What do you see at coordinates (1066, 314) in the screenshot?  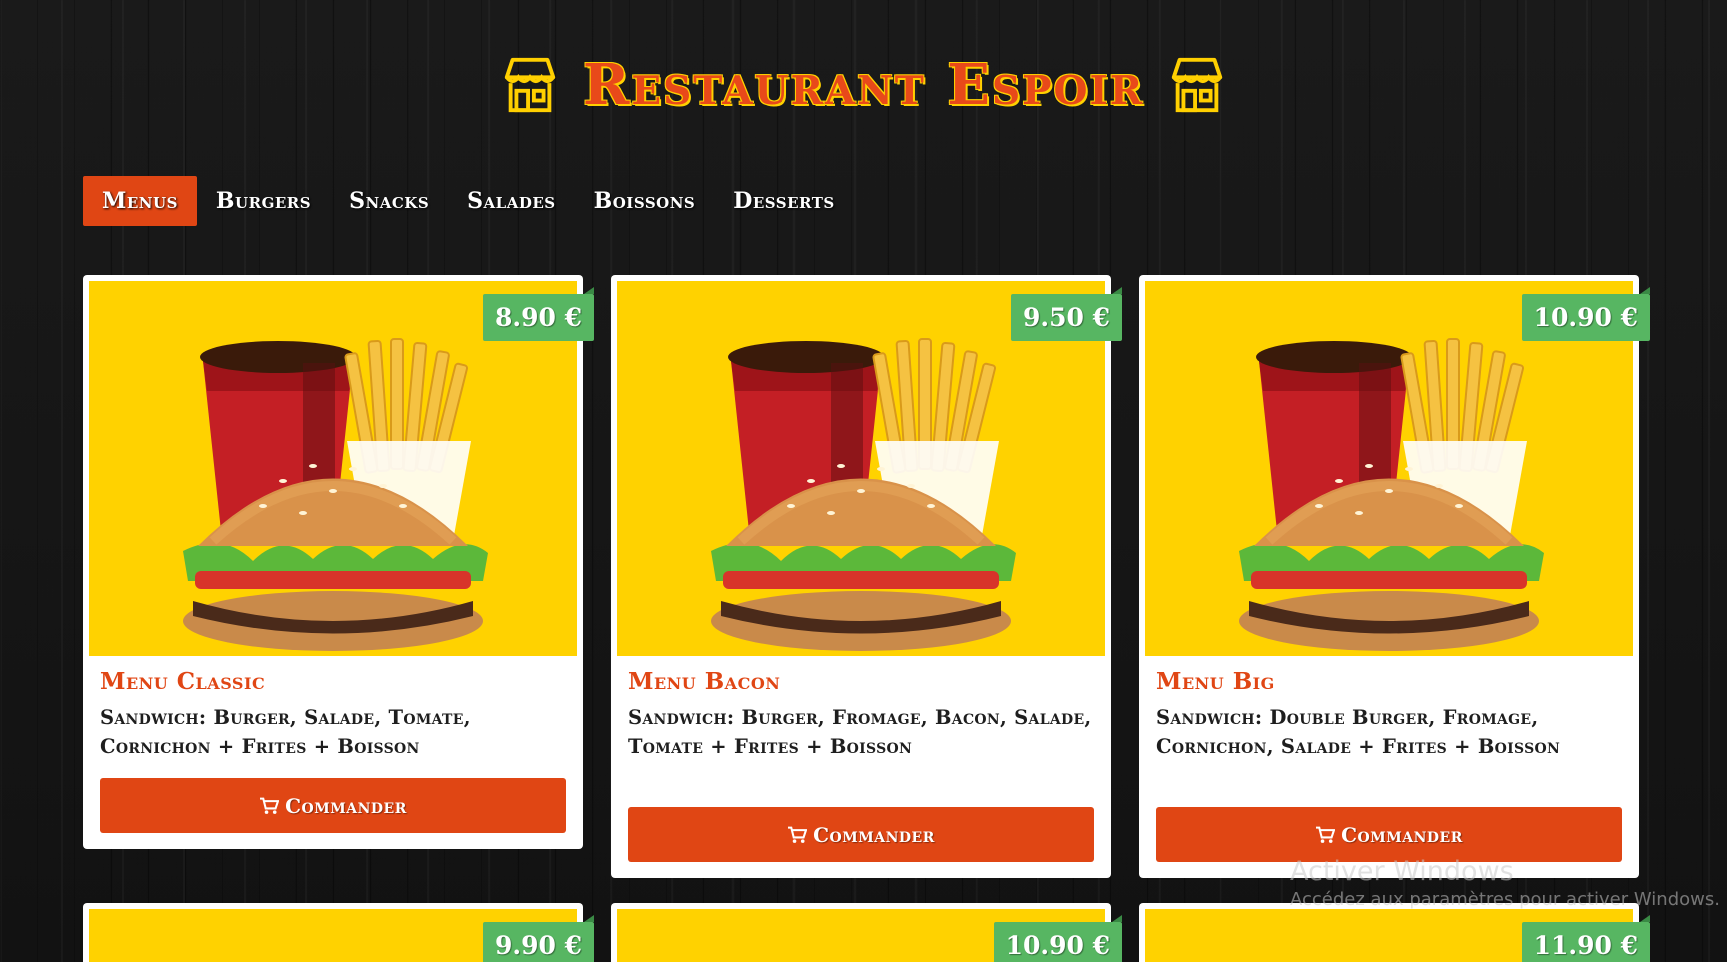 I see `price-badge: 9.50 €` at bounding box center [1066, 314].